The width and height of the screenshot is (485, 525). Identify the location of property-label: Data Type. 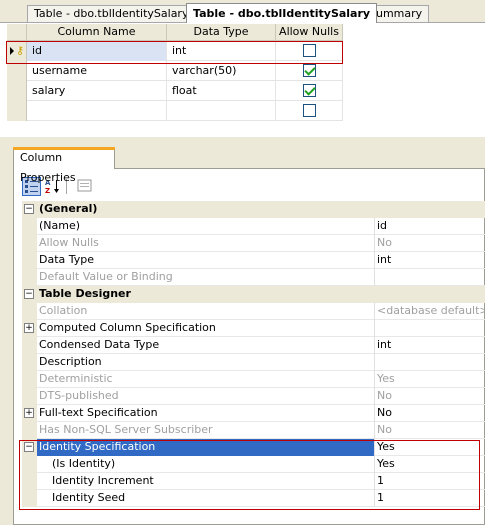
(206, 260).